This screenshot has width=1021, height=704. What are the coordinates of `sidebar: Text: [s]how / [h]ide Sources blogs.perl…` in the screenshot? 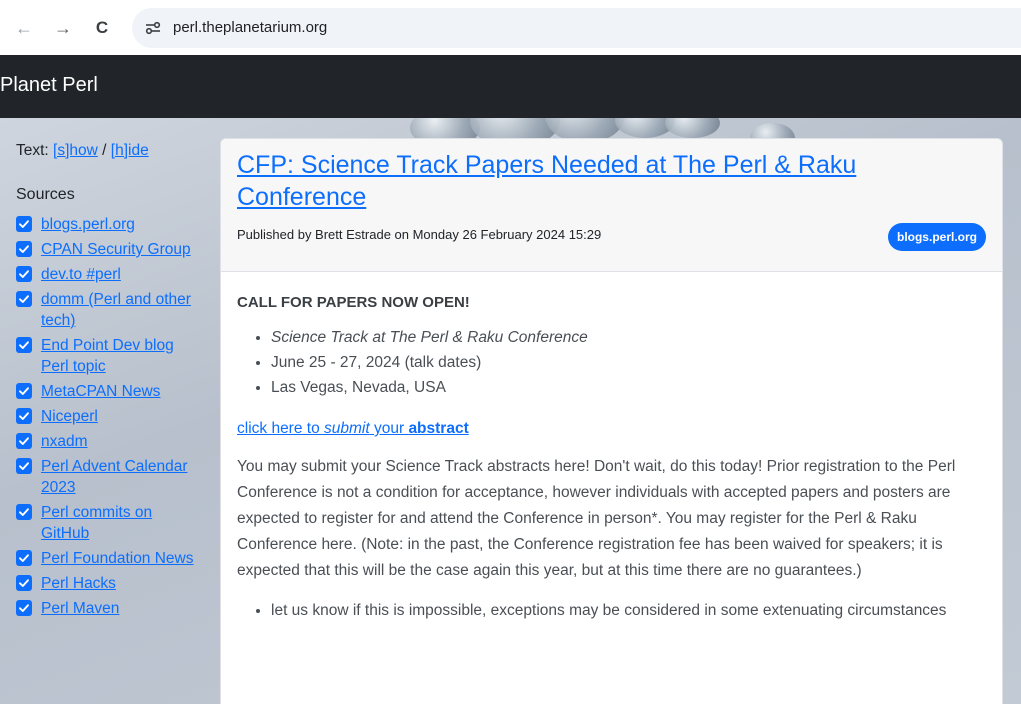 It's located at (111, 382).